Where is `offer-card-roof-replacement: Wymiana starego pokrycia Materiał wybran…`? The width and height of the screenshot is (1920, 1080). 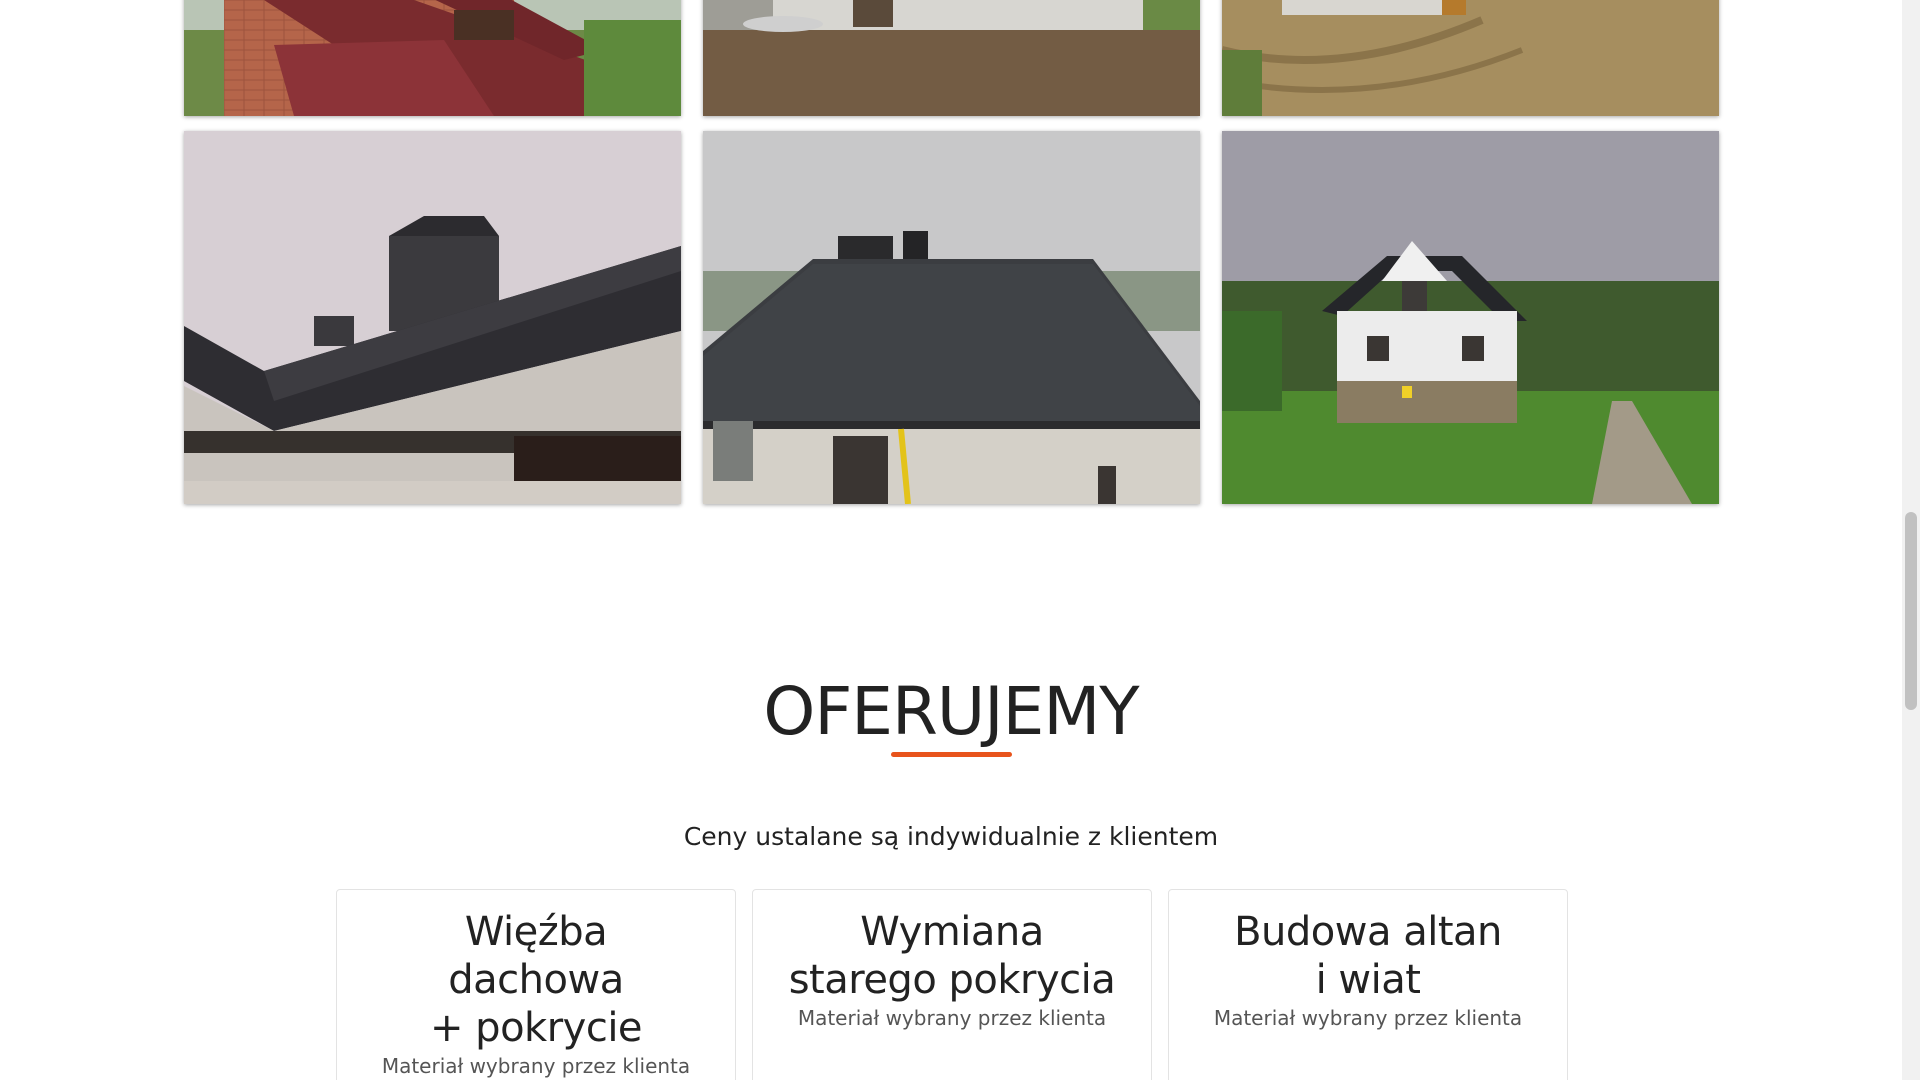
offer-card-roof-replacement: Wymiana starego pokrycia Materiał wybran… is located at coordinates (952, 984).